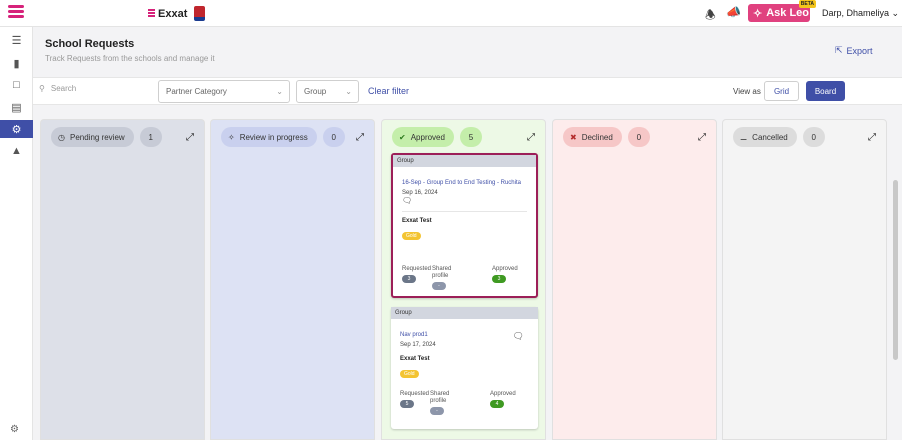  I want to click on clear-filter-link: Clear filter, so click(388, 91).